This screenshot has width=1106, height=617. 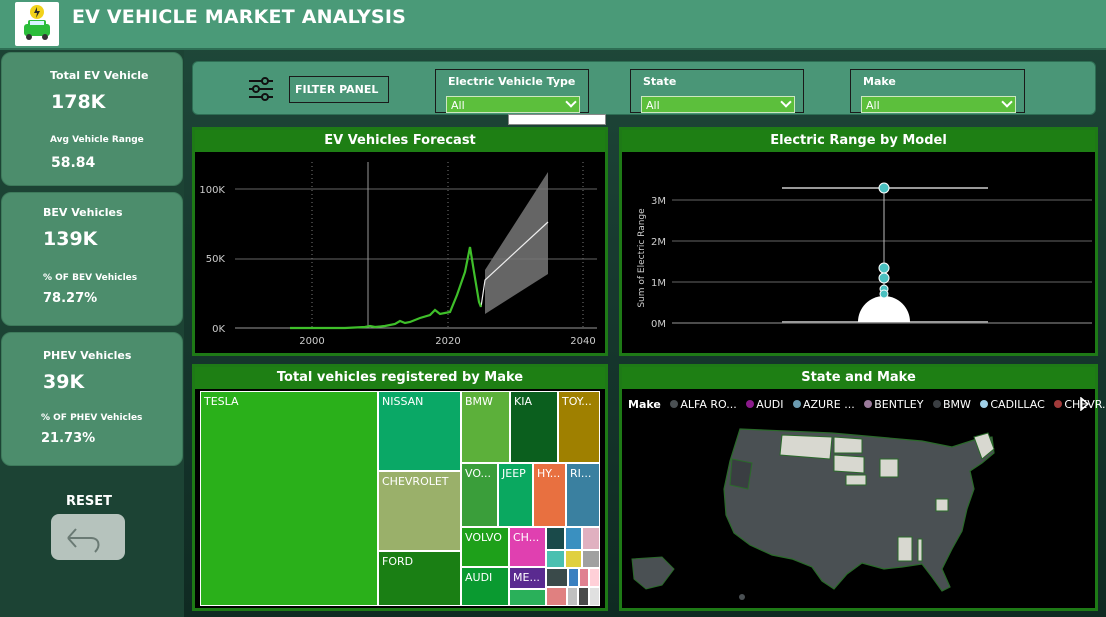 What do you see at coordinates (858, 252) in the screenshot?
I see `range-chart: Sum of Electric Range 3M 2M 1M 0M` at bounding box center [858, 252].